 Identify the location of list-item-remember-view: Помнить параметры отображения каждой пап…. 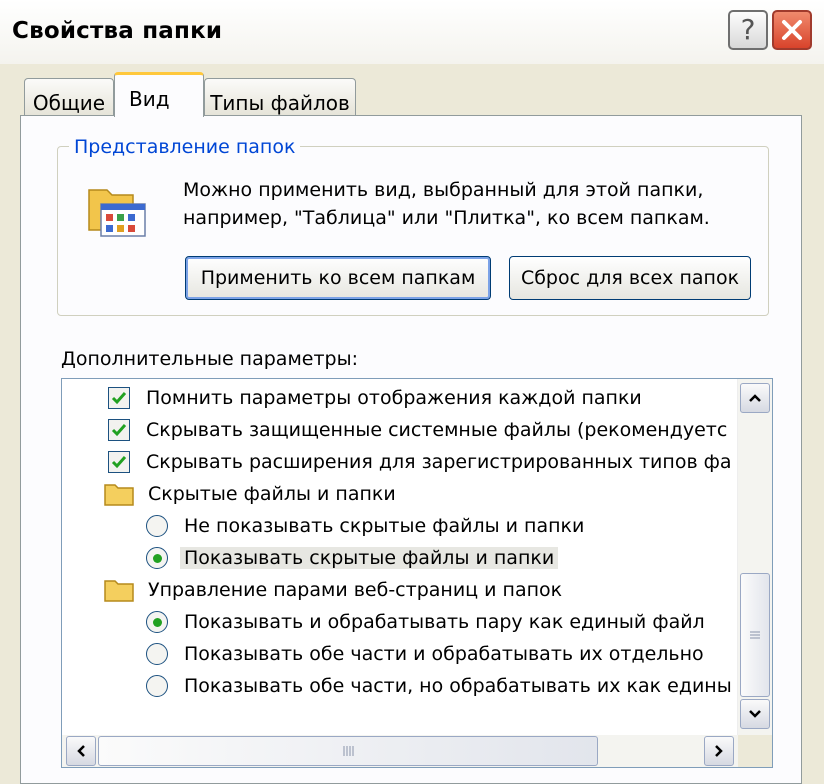
(375, 398).